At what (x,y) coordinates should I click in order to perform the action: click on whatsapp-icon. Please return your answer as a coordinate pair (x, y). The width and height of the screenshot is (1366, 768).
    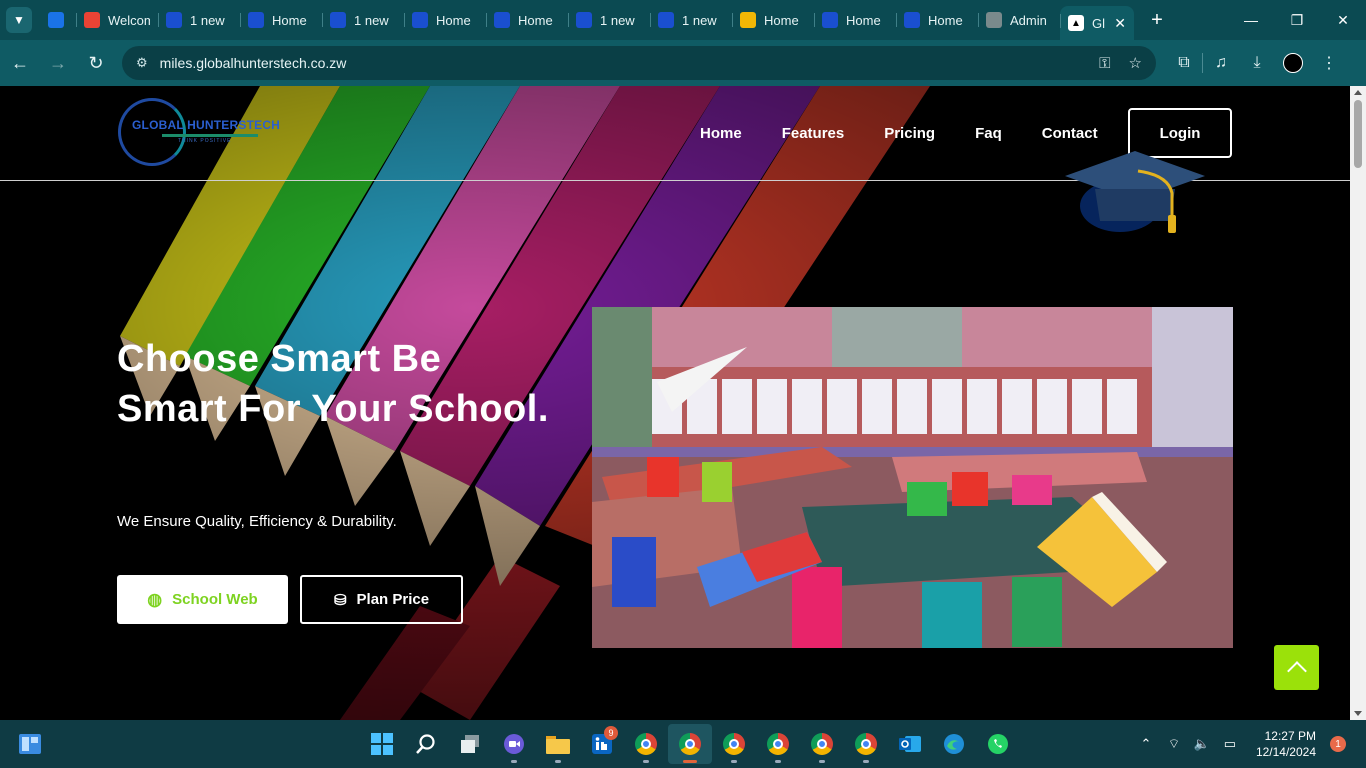
    Looking at the image, I should click on (998, 744).